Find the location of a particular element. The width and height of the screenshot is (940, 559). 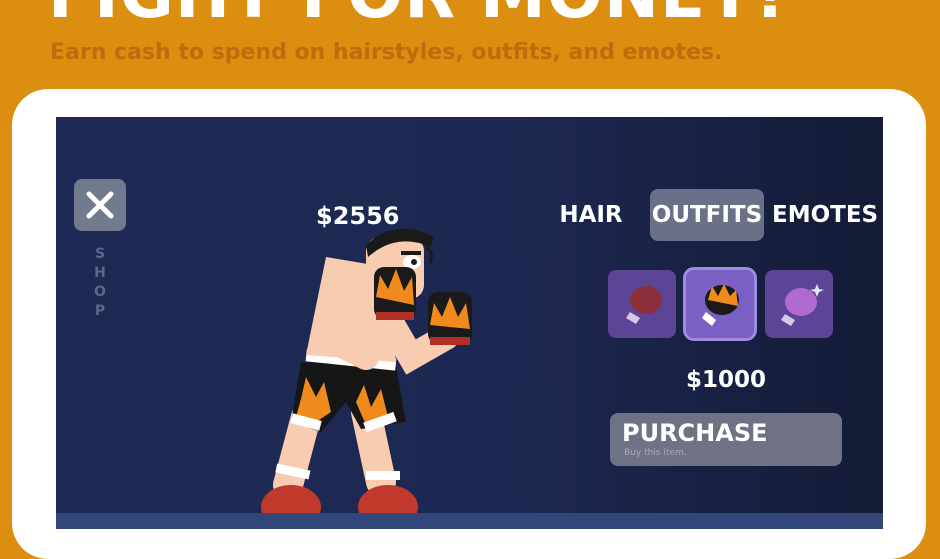

item-slot-red-glove is located at coordinates (642, 304).